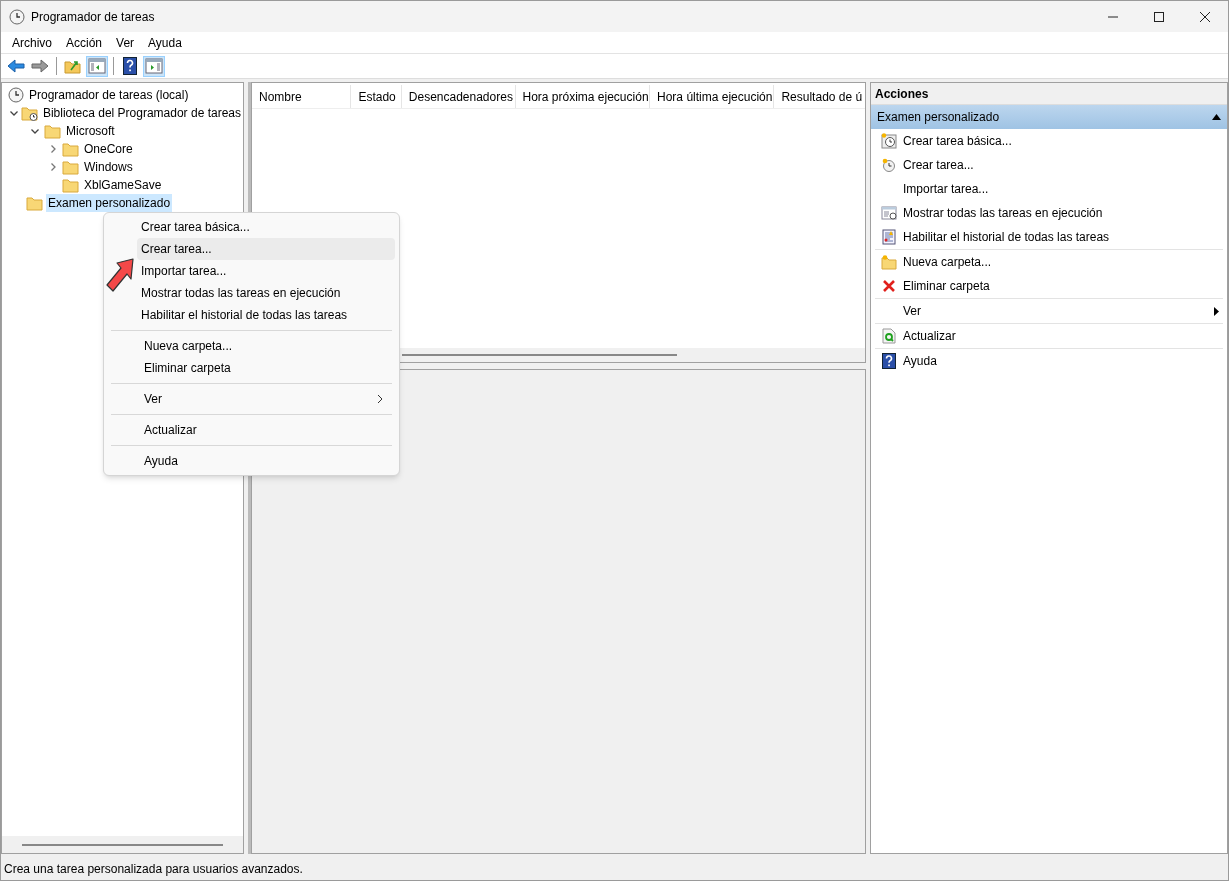 The width and height of the screenshot is (1229, 881). What do you see at coordinates (583, 96) in the screenshot?
I see `column-header: Hora próxima ejecución` at bounding box center [583, 96].